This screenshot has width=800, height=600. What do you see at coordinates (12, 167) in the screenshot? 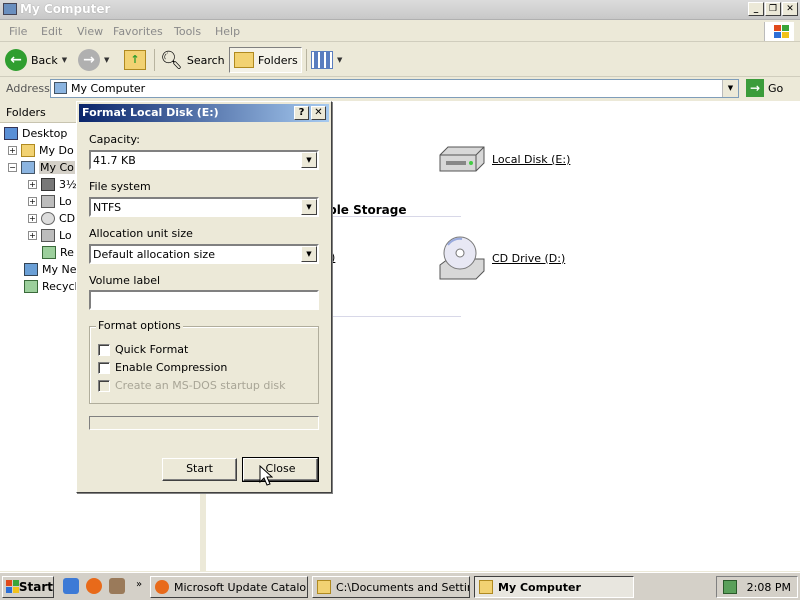
I see `collapse-icon: −` at bounding box center [12, 167].